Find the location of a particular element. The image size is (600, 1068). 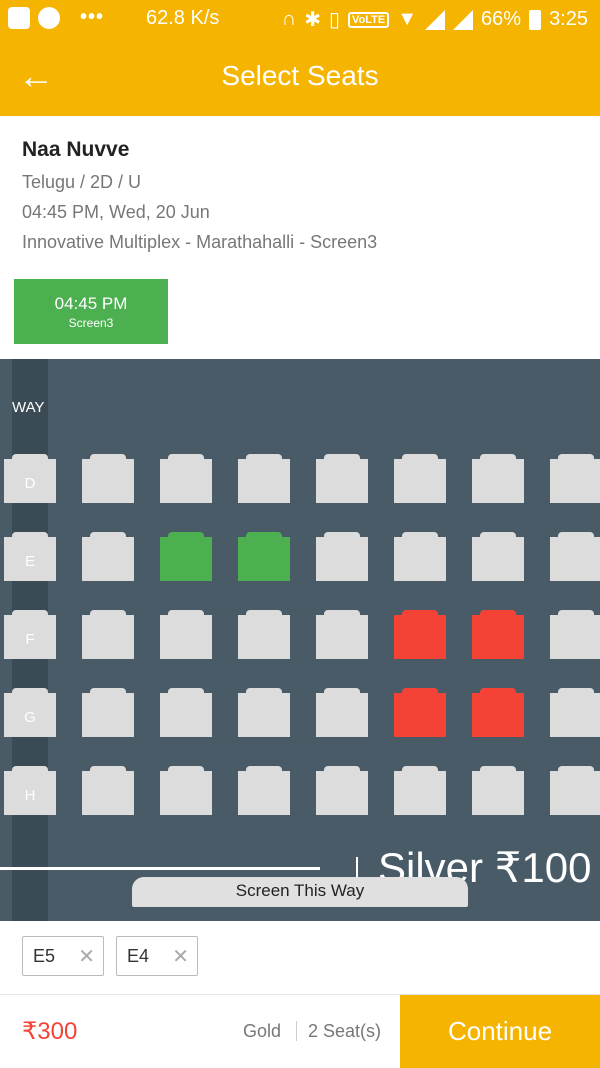

showtime-button: 04:45 PM Screen3 is located at coordinates (91, 311).